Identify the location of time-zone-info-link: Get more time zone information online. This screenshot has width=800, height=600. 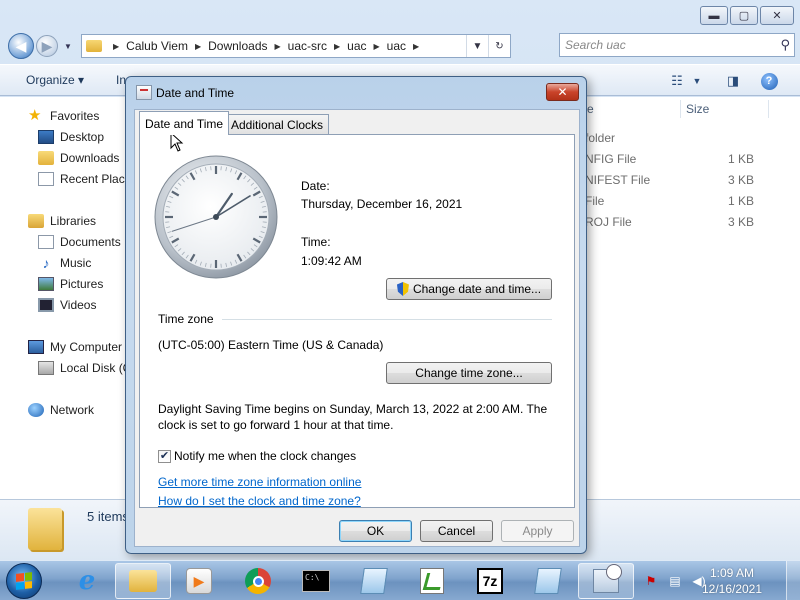
(259, 482).